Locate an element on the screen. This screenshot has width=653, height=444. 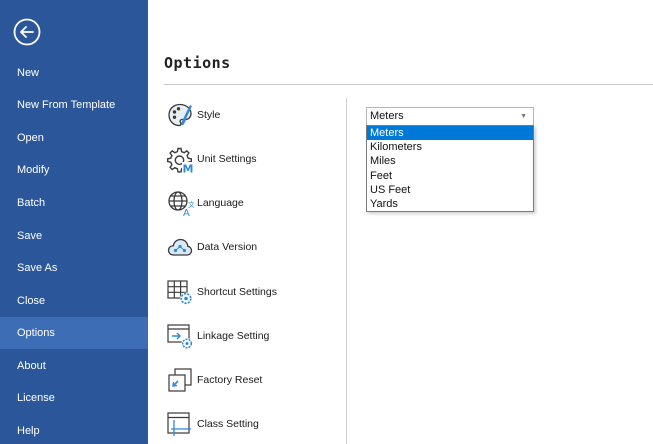
category-style: Style is located at coordinates (193, 115).